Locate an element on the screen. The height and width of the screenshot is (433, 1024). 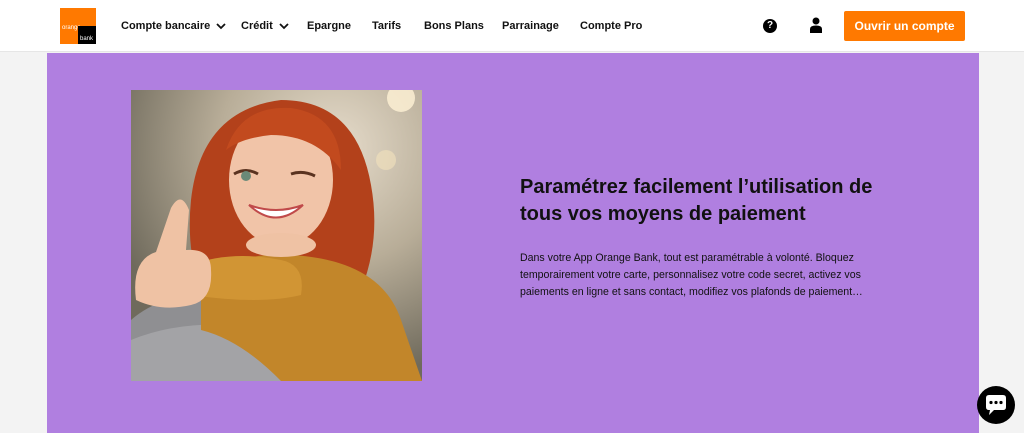
chat-button is located at coordinates (996, 405).